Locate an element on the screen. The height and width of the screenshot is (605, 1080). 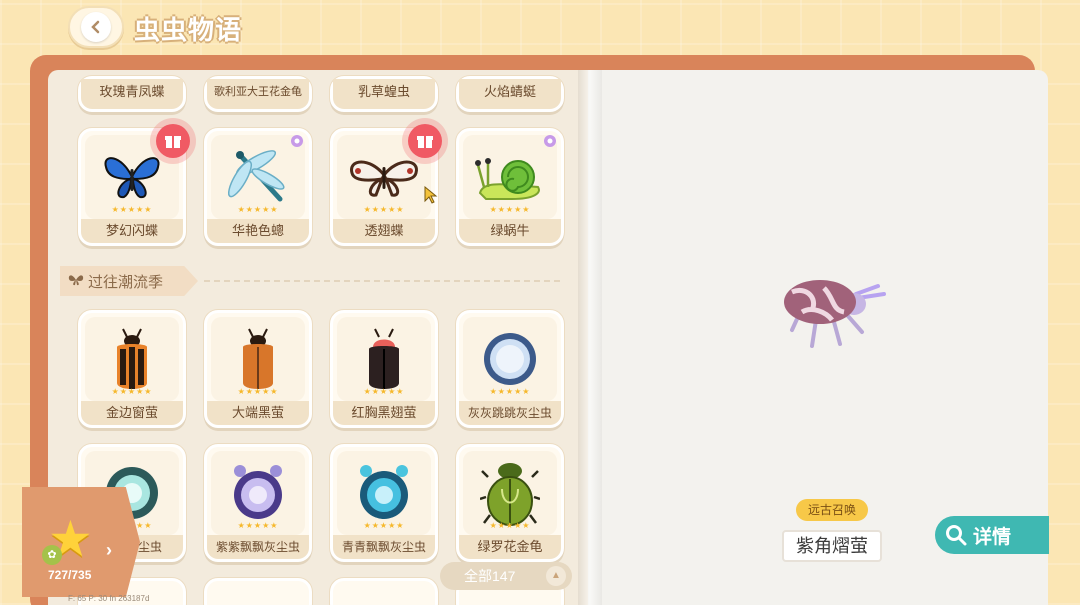
back-arrow-icon is located at coordinates (96, 27).